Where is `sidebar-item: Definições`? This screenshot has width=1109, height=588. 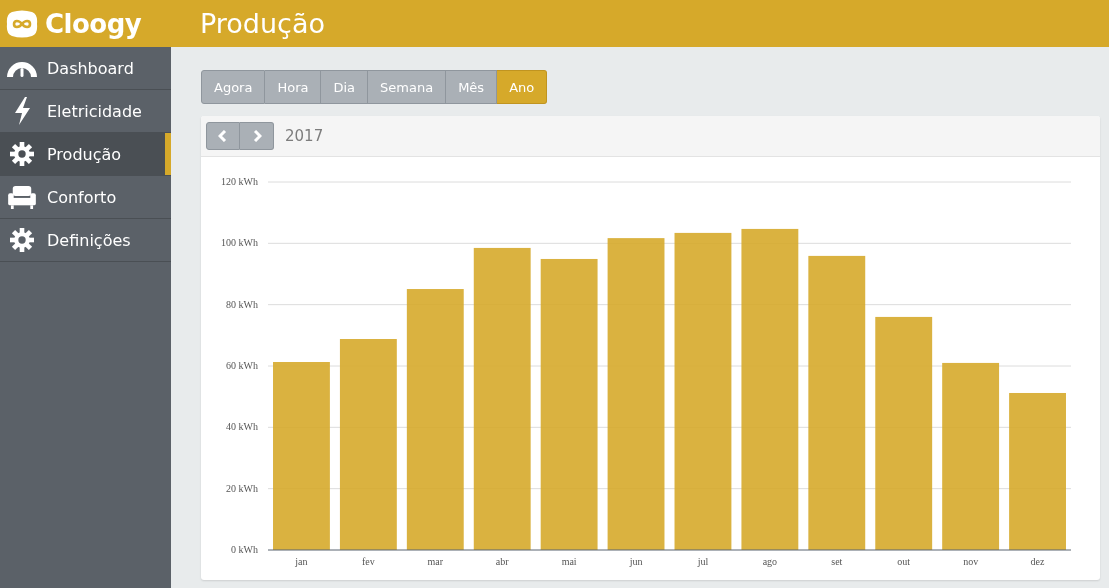 sidebar-item: Definições is located at coordinates (85, 240).